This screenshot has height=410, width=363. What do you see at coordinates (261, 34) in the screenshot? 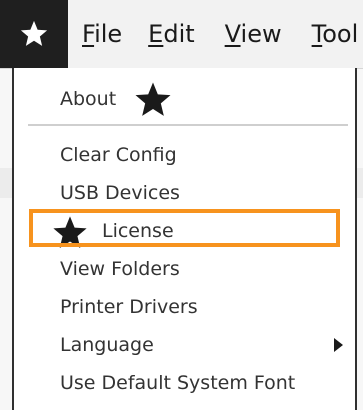
I see `menu-view-label: iew` at bounding box center [261, 34].